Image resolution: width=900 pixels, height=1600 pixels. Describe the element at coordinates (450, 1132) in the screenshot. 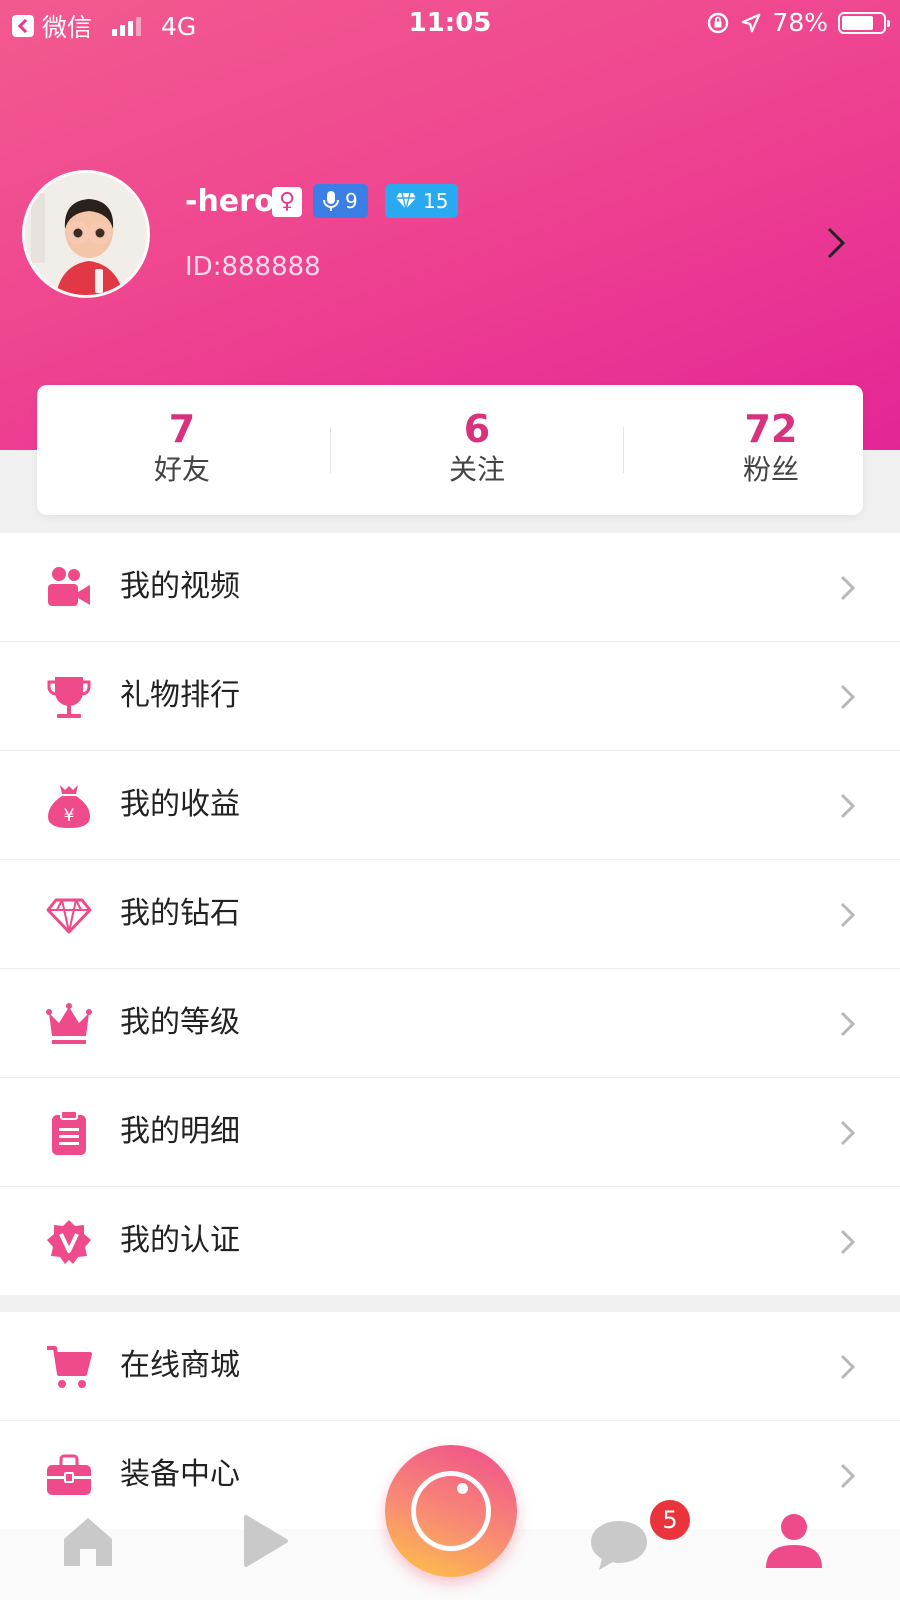

I see `menu-item-my-details: 我的明细` at that location.